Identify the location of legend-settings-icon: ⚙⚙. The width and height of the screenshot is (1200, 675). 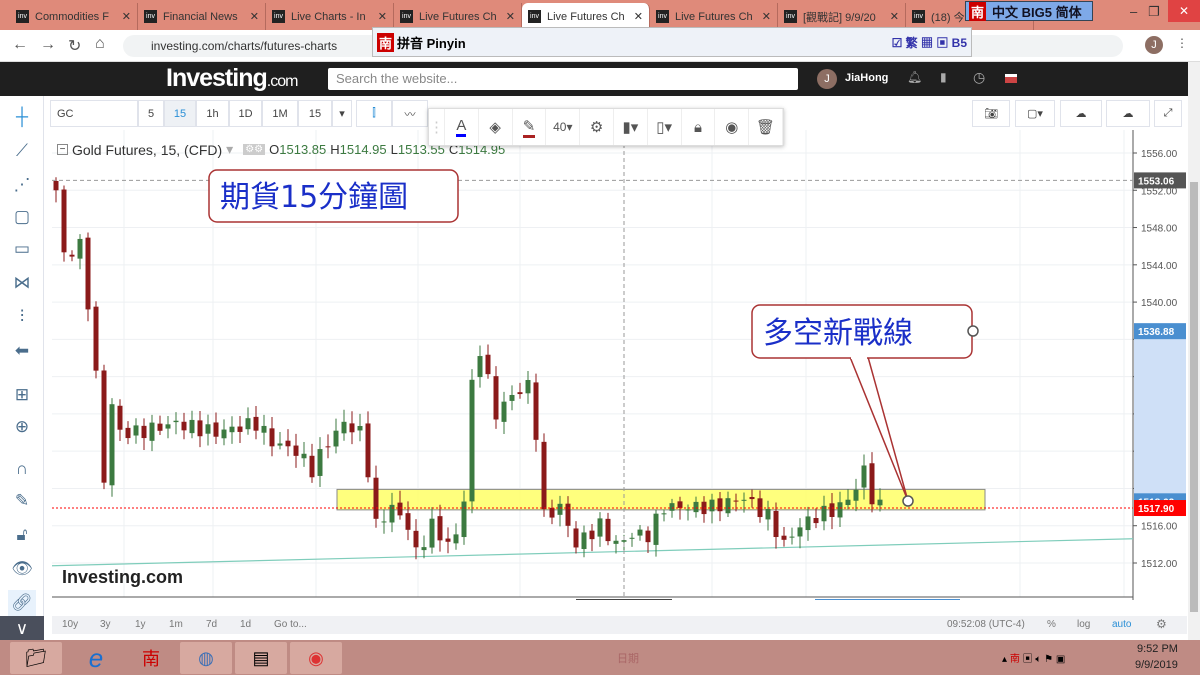
(254, 149).